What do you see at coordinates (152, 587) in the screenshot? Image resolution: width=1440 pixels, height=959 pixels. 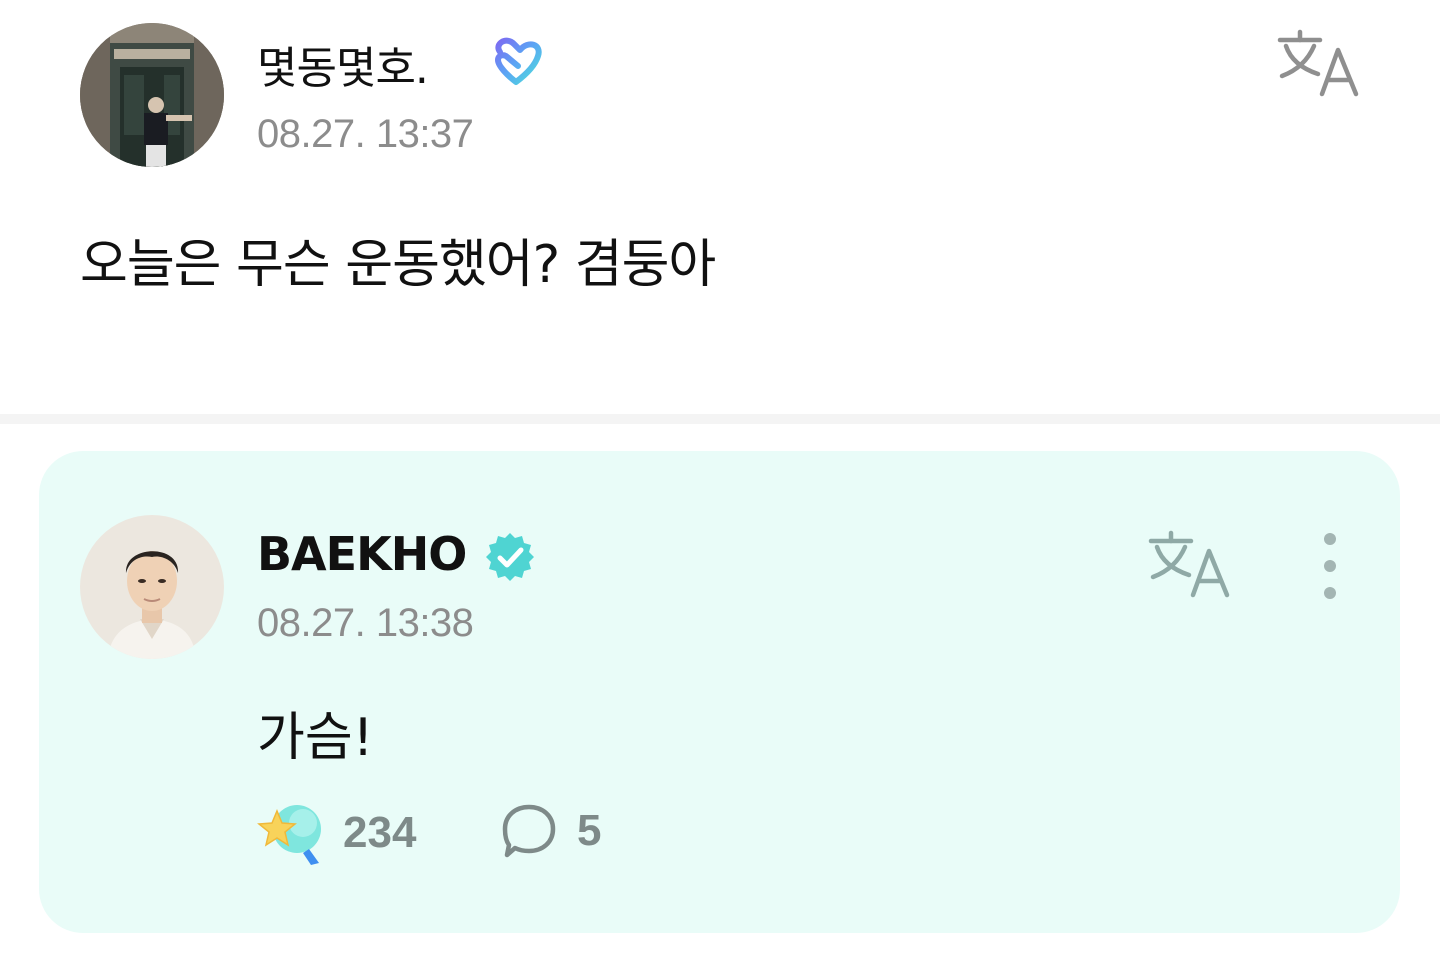 I see `reply-author-avatar` at bounding box center [152, 587].